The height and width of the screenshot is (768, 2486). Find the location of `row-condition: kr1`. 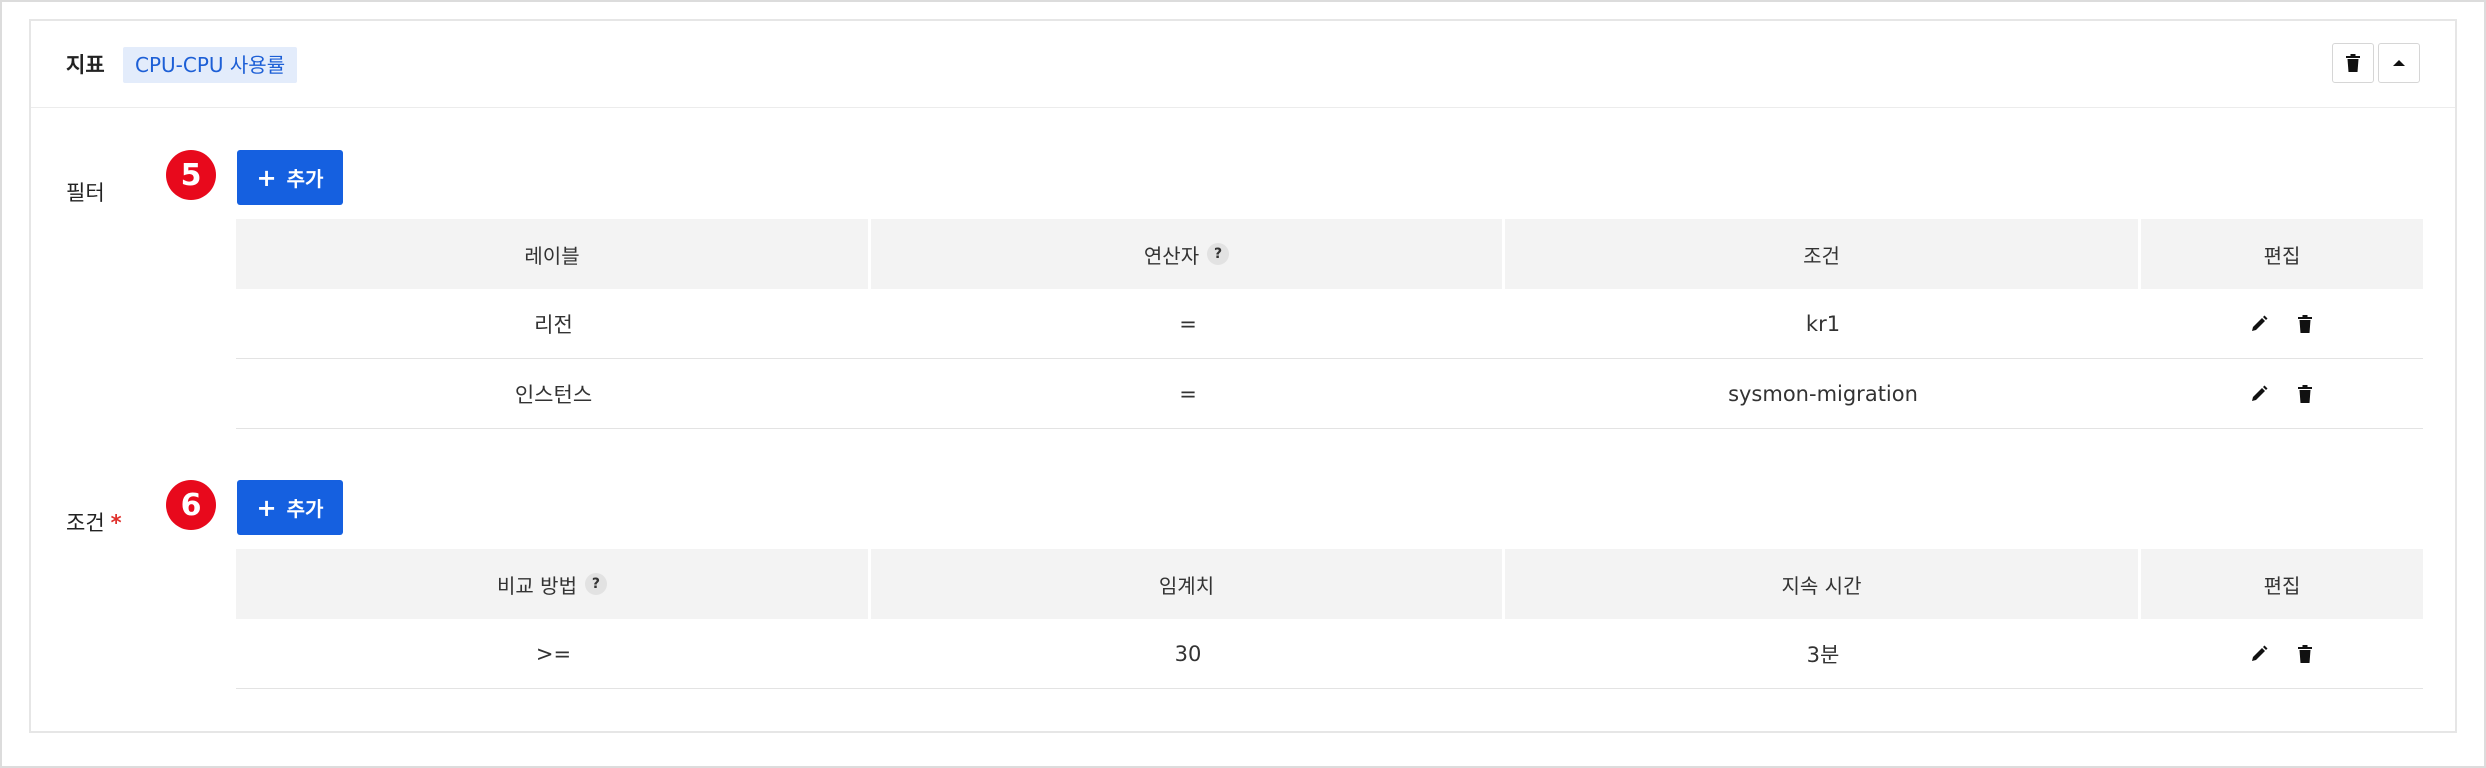

row-condition: kr1 is located at coordinates (1823, 323).